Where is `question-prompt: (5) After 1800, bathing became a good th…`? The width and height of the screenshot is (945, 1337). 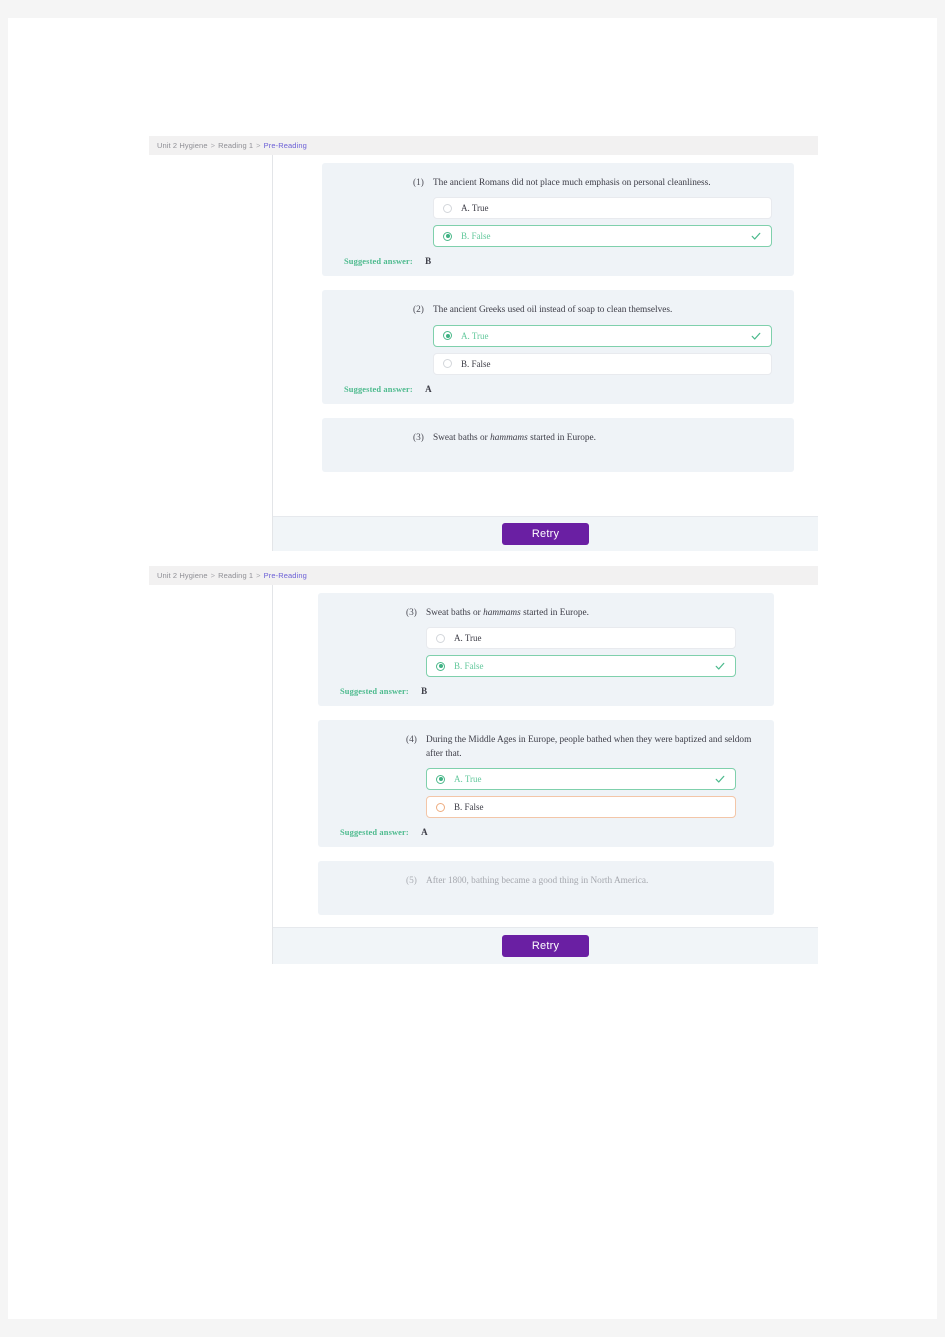
question-prompt: (5) After 1800, bathing became a good th… is located at coordinates (546, 881).